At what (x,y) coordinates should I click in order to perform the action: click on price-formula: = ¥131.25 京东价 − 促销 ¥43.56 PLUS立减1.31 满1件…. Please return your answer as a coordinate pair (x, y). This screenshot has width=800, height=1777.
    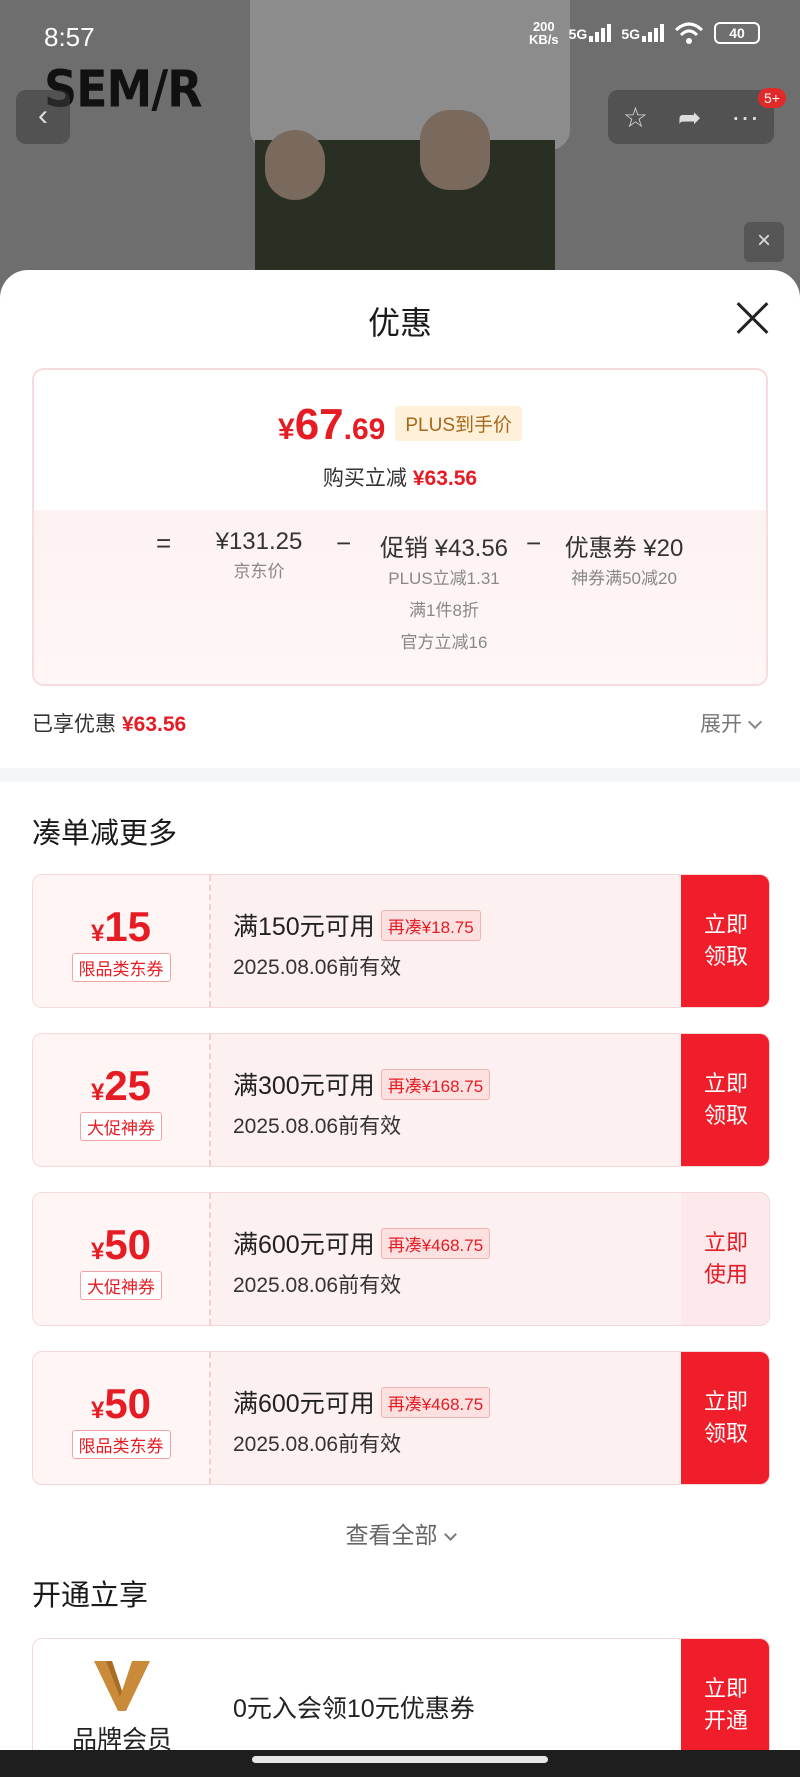
    Looking at the image, I should click on (400, 603).